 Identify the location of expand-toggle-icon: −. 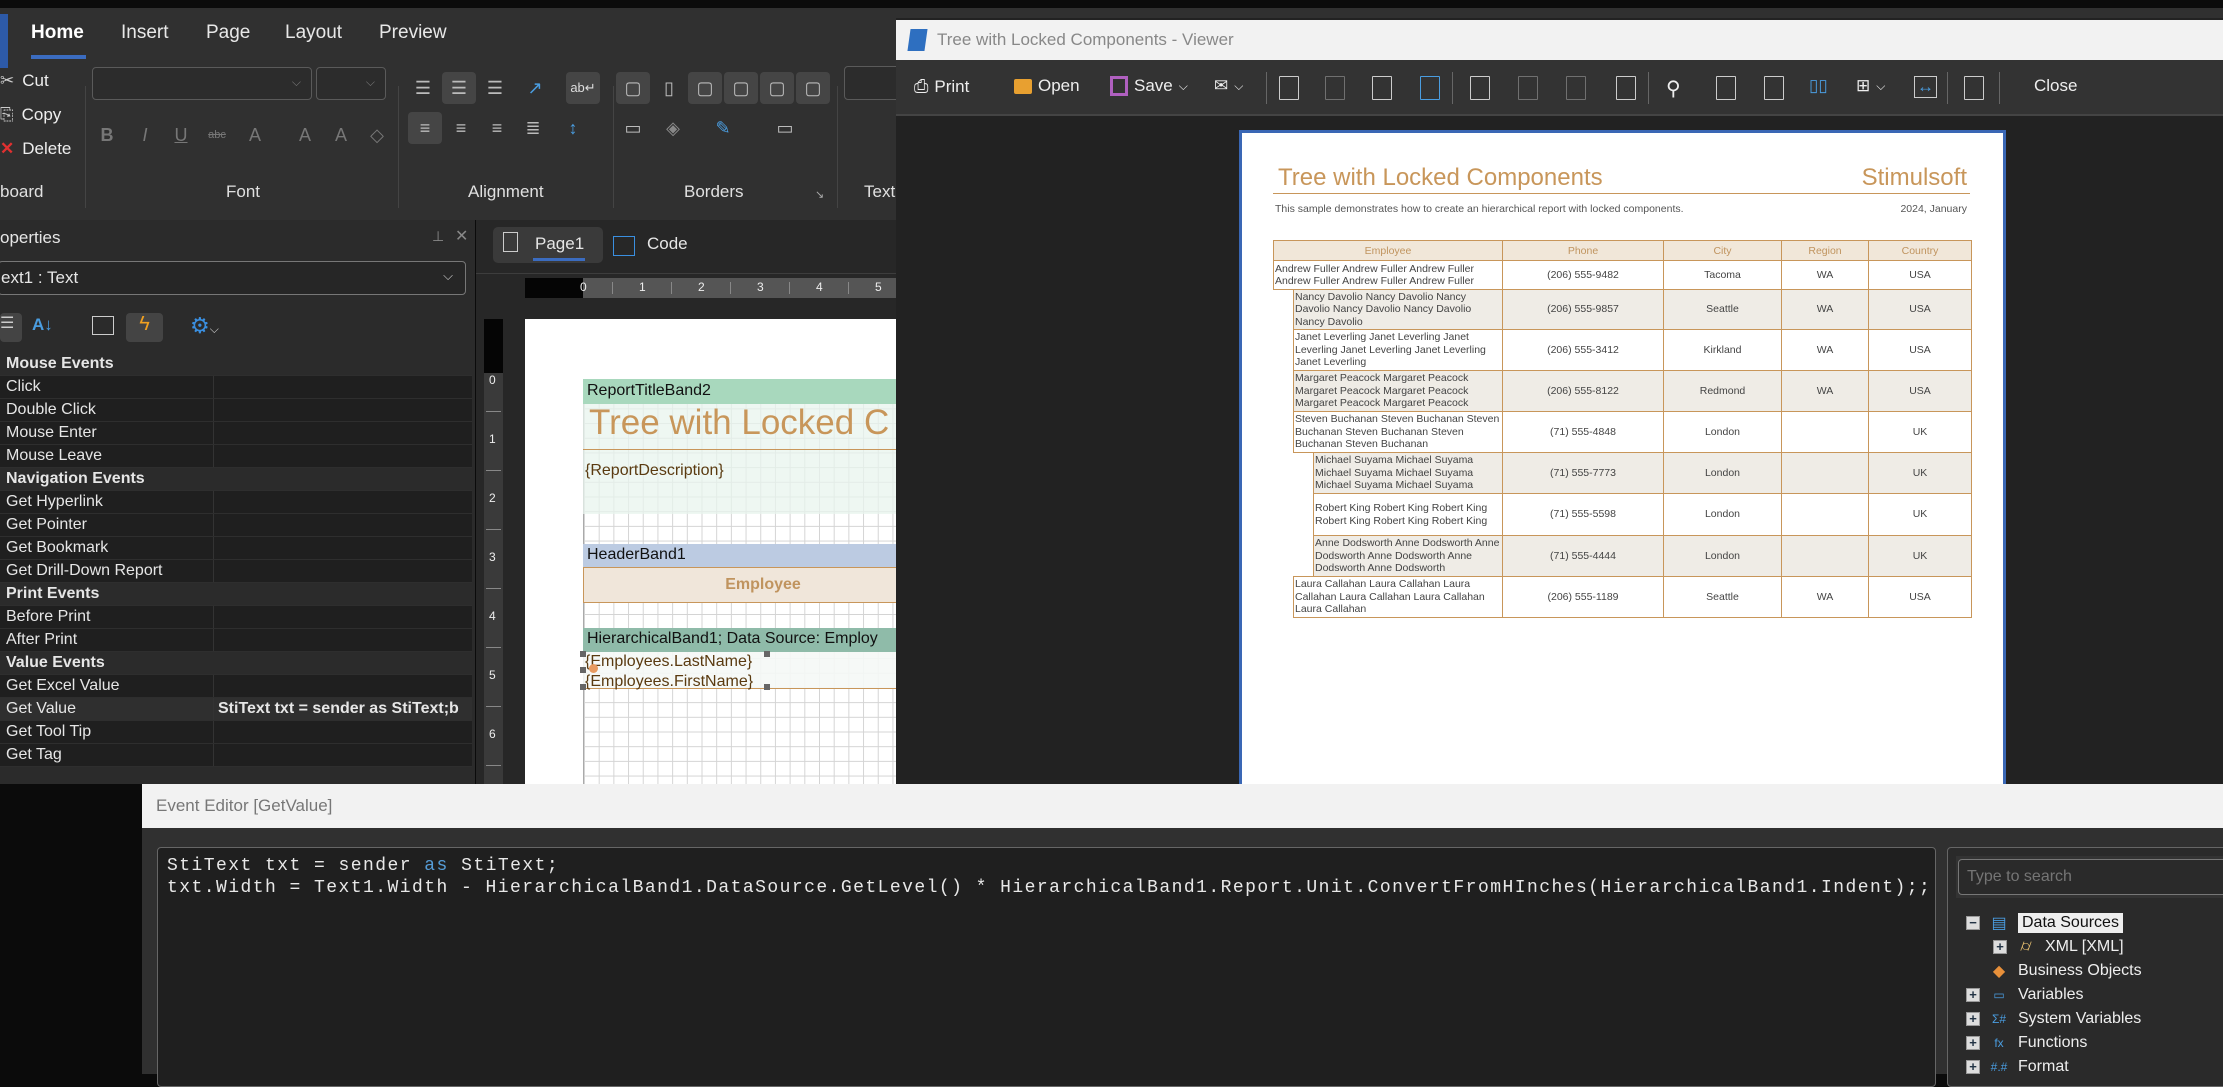
(1973, 923).